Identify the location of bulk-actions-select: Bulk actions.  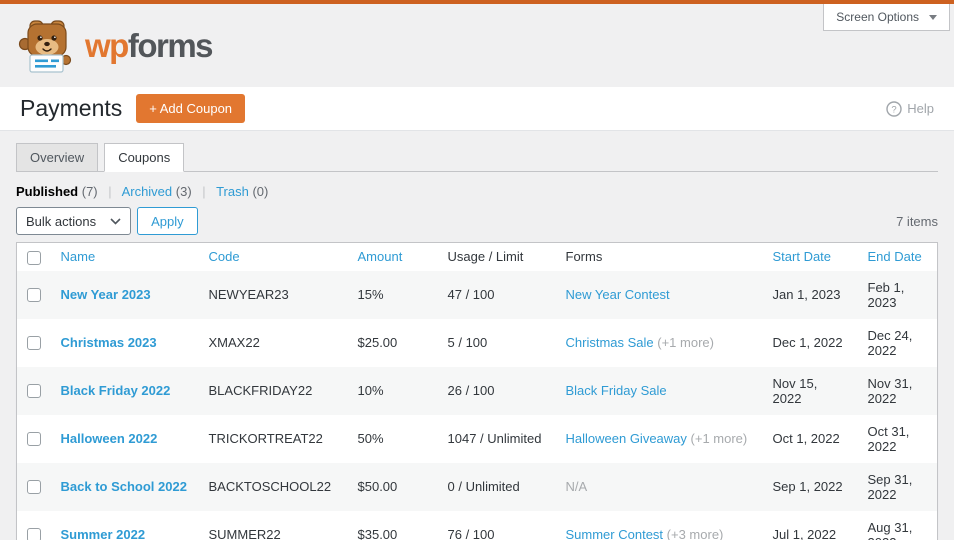
(74, 221).